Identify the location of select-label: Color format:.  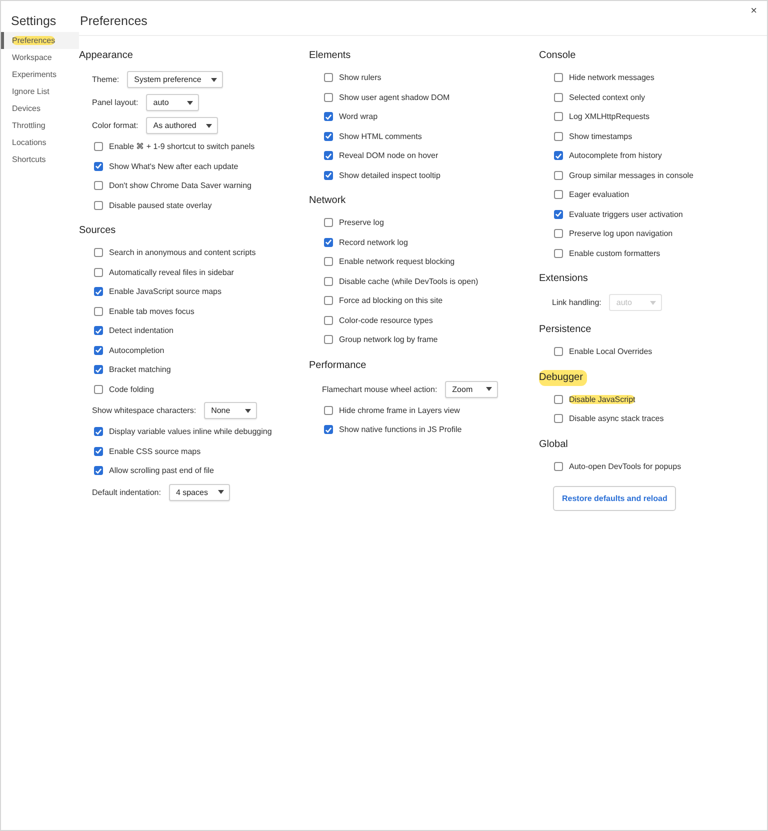
(115, 125).